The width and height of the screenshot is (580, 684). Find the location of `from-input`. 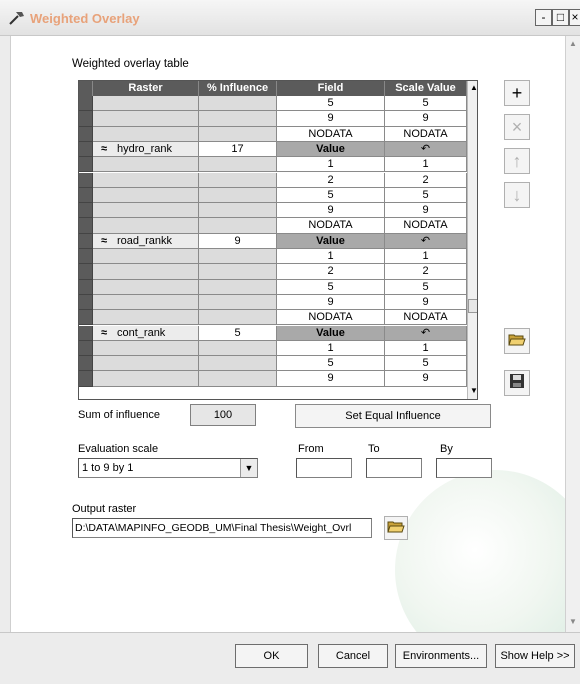

from-input is located at coordinates (324, 468).